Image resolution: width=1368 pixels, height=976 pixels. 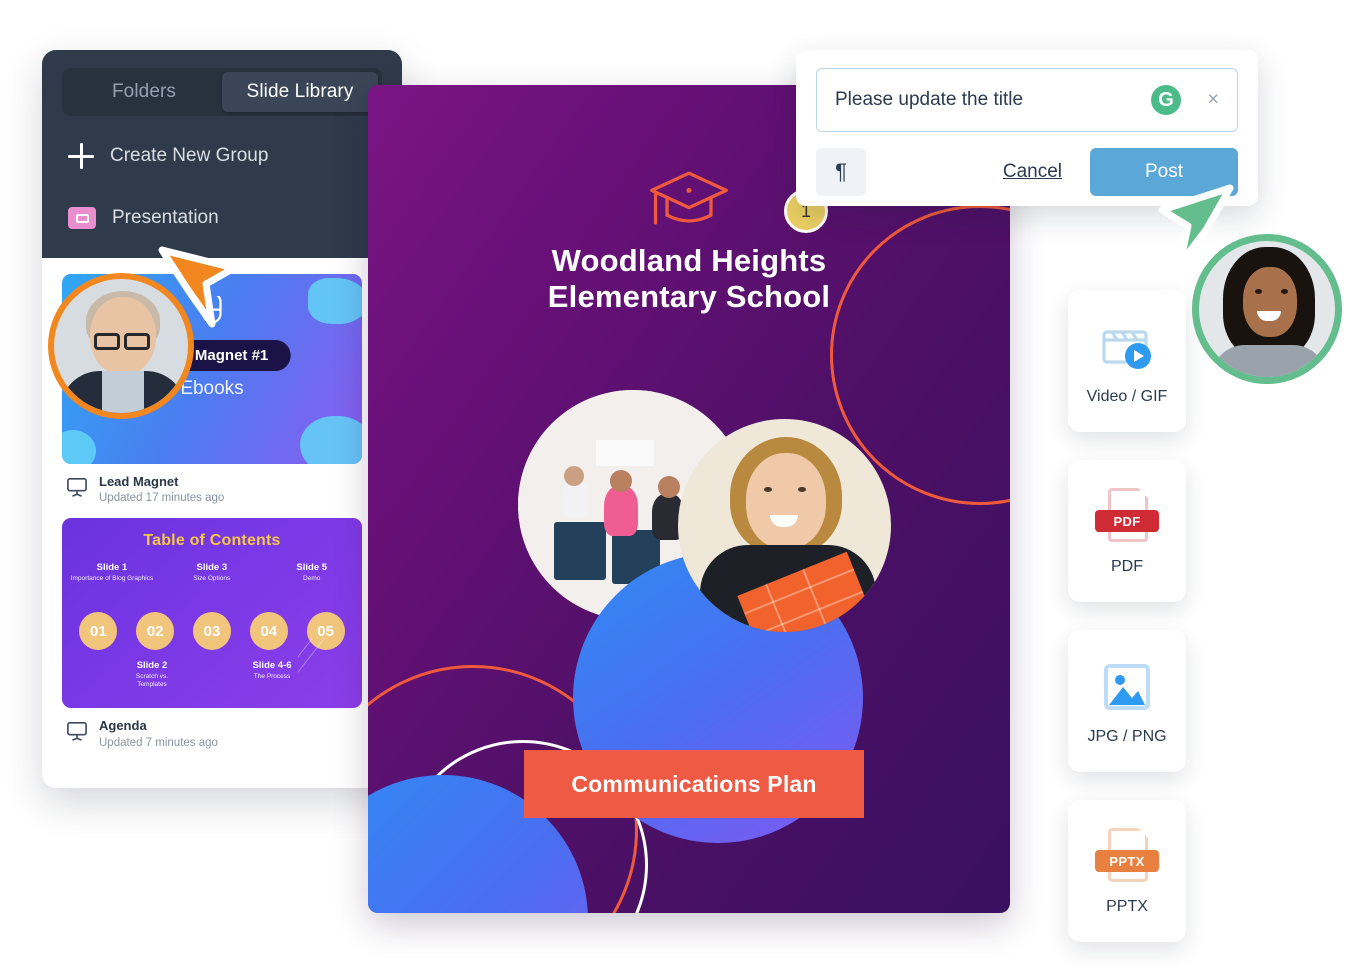 I want to click on decorative-lines, so click(x=328, y=673).